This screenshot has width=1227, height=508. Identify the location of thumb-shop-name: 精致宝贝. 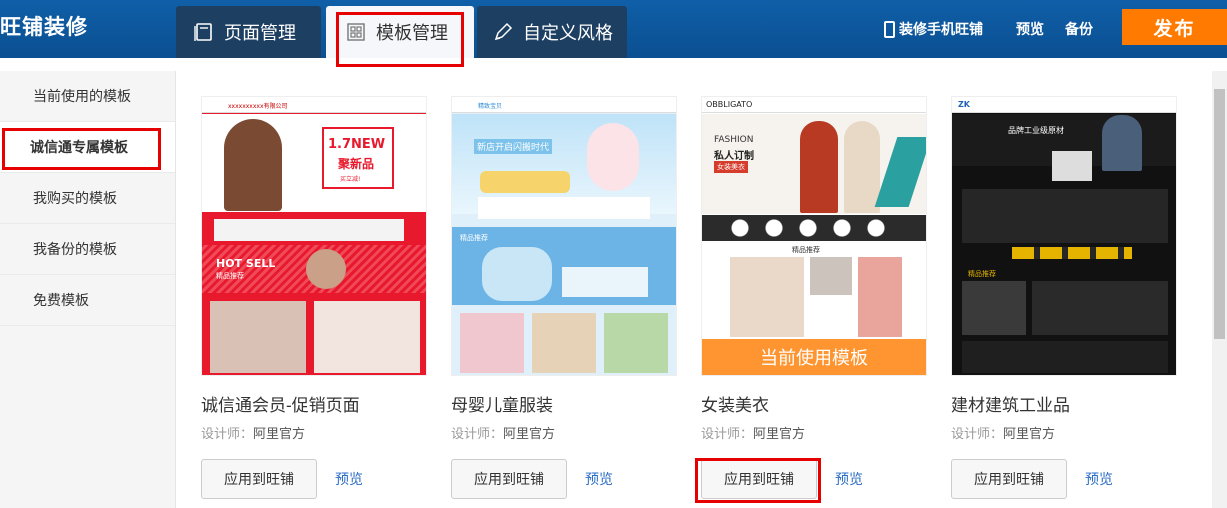
(490, 106).